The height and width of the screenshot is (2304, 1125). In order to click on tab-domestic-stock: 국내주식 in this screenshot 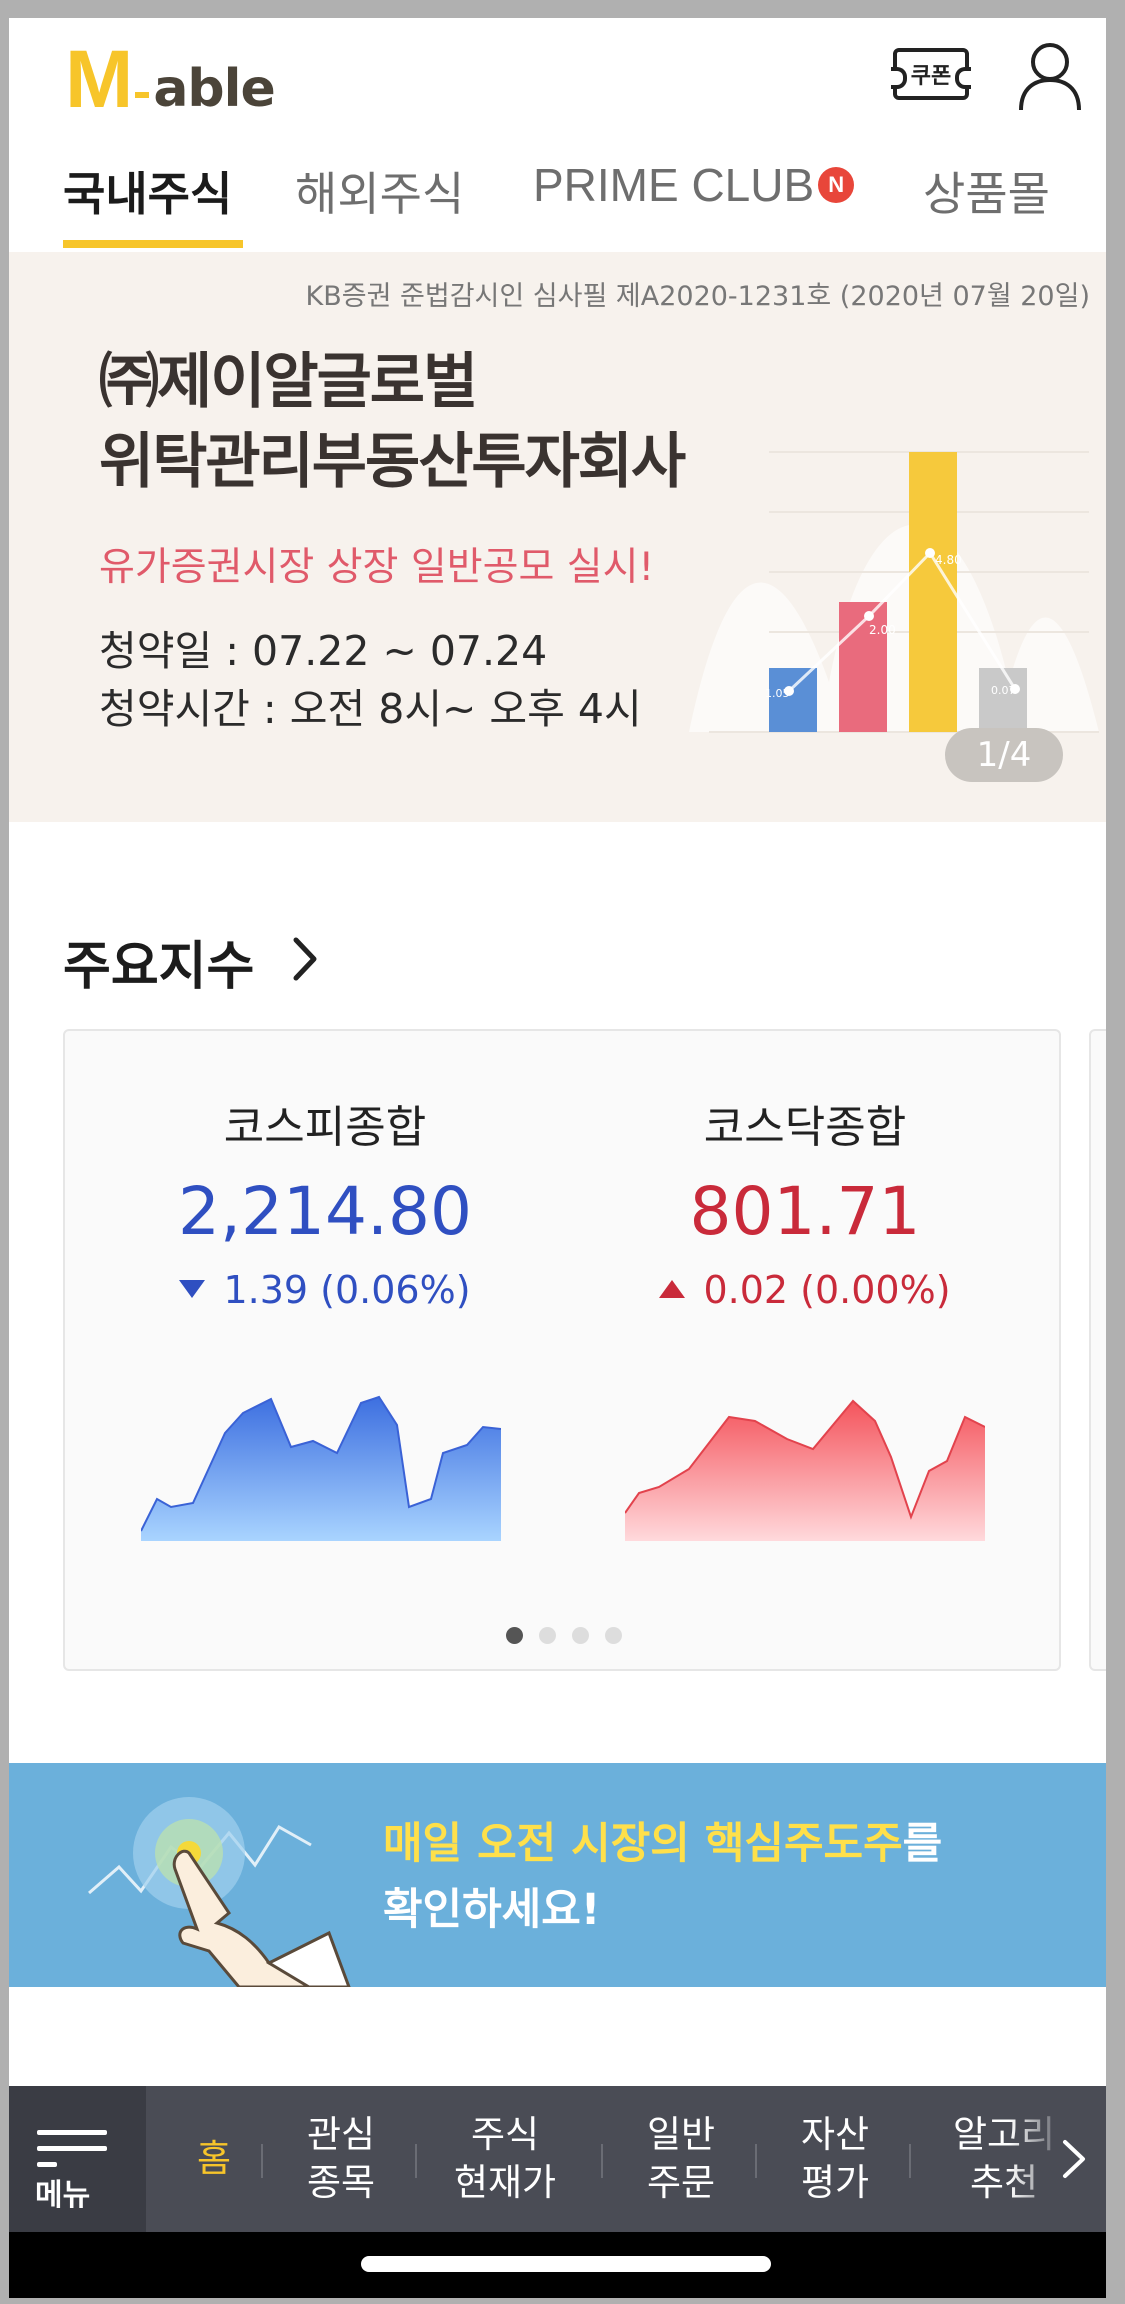, I will do `click(147, 191)`.